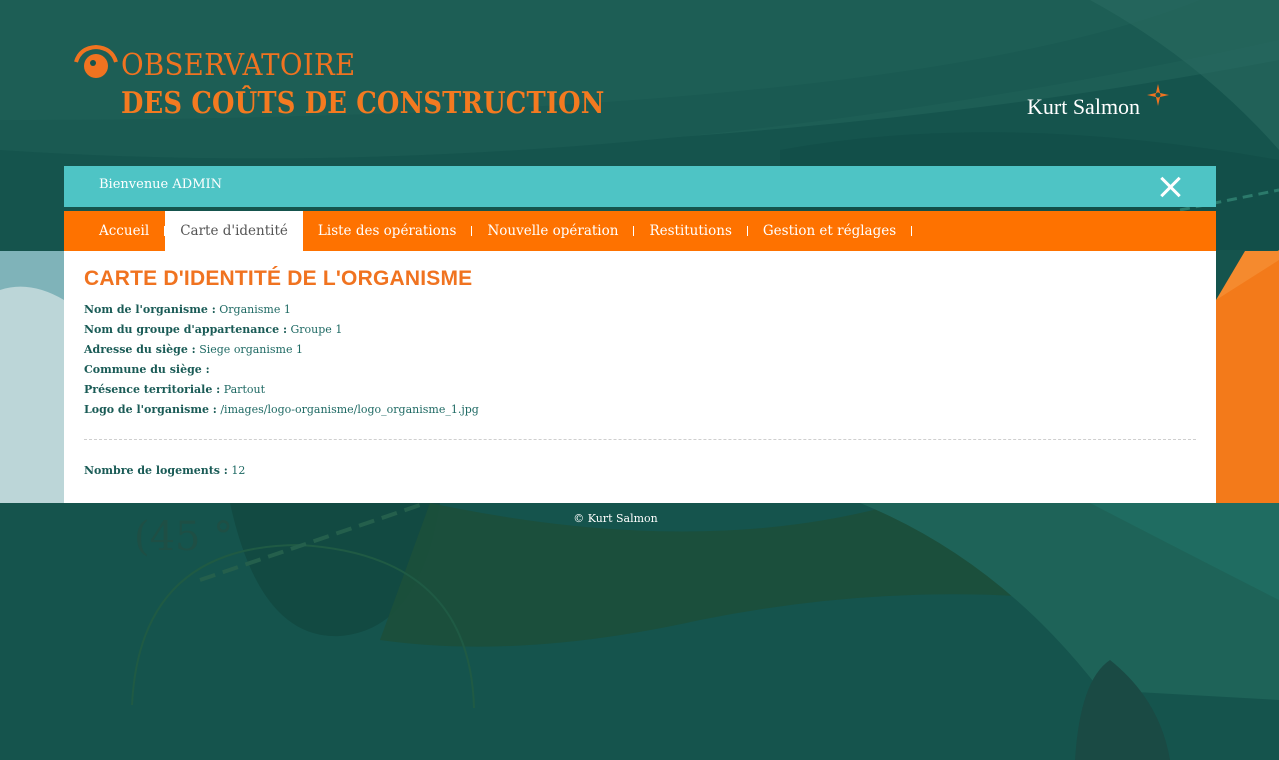  What do you see at coordinates (640, 186) in the screenshot?
I see `welcome-bar: Bienvenue ADMIN` at bounding box center [640, 186].